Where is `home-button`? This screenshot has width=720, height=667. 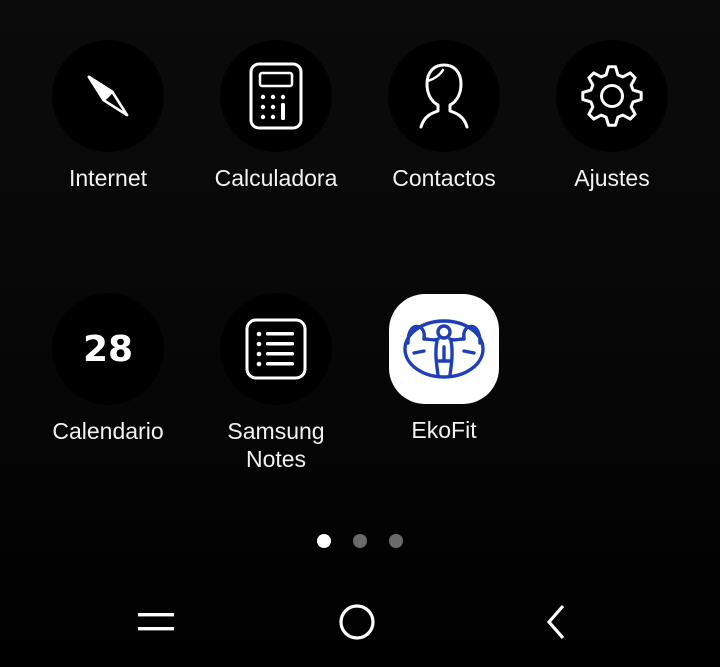
home-button is located at coordinates (357, 622).